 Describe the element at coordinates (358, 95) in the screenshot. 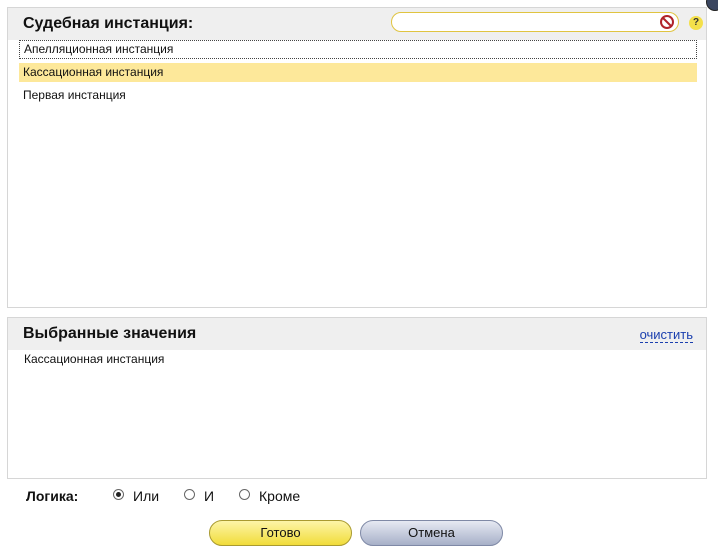

I see `list-item: Первая инстанция` at that location.